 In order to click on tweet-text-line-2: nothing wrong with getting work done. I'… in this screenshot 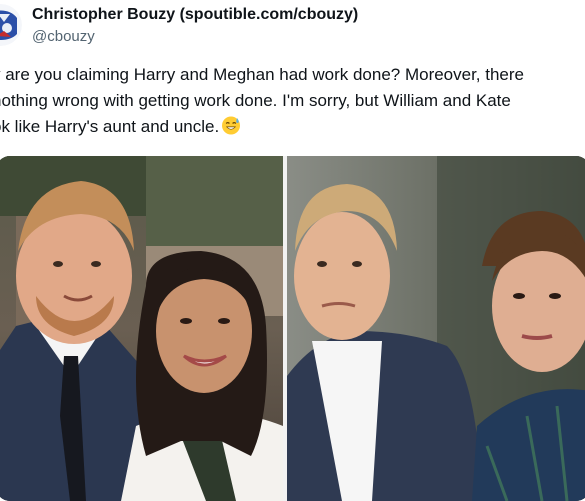, I will do `click(255, 100)`.